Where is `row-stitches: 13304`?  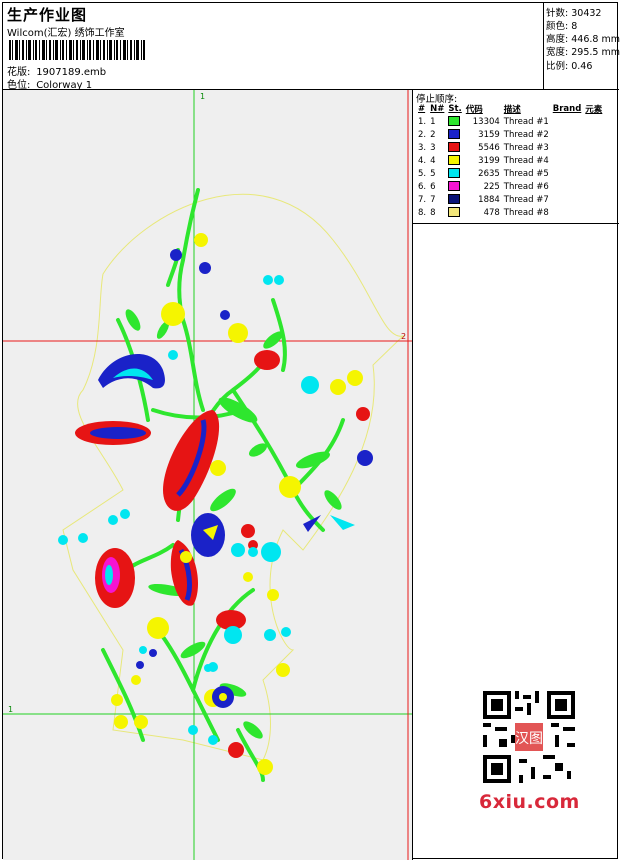
row-stitches: 13304 is located at coordinates (486, 121).